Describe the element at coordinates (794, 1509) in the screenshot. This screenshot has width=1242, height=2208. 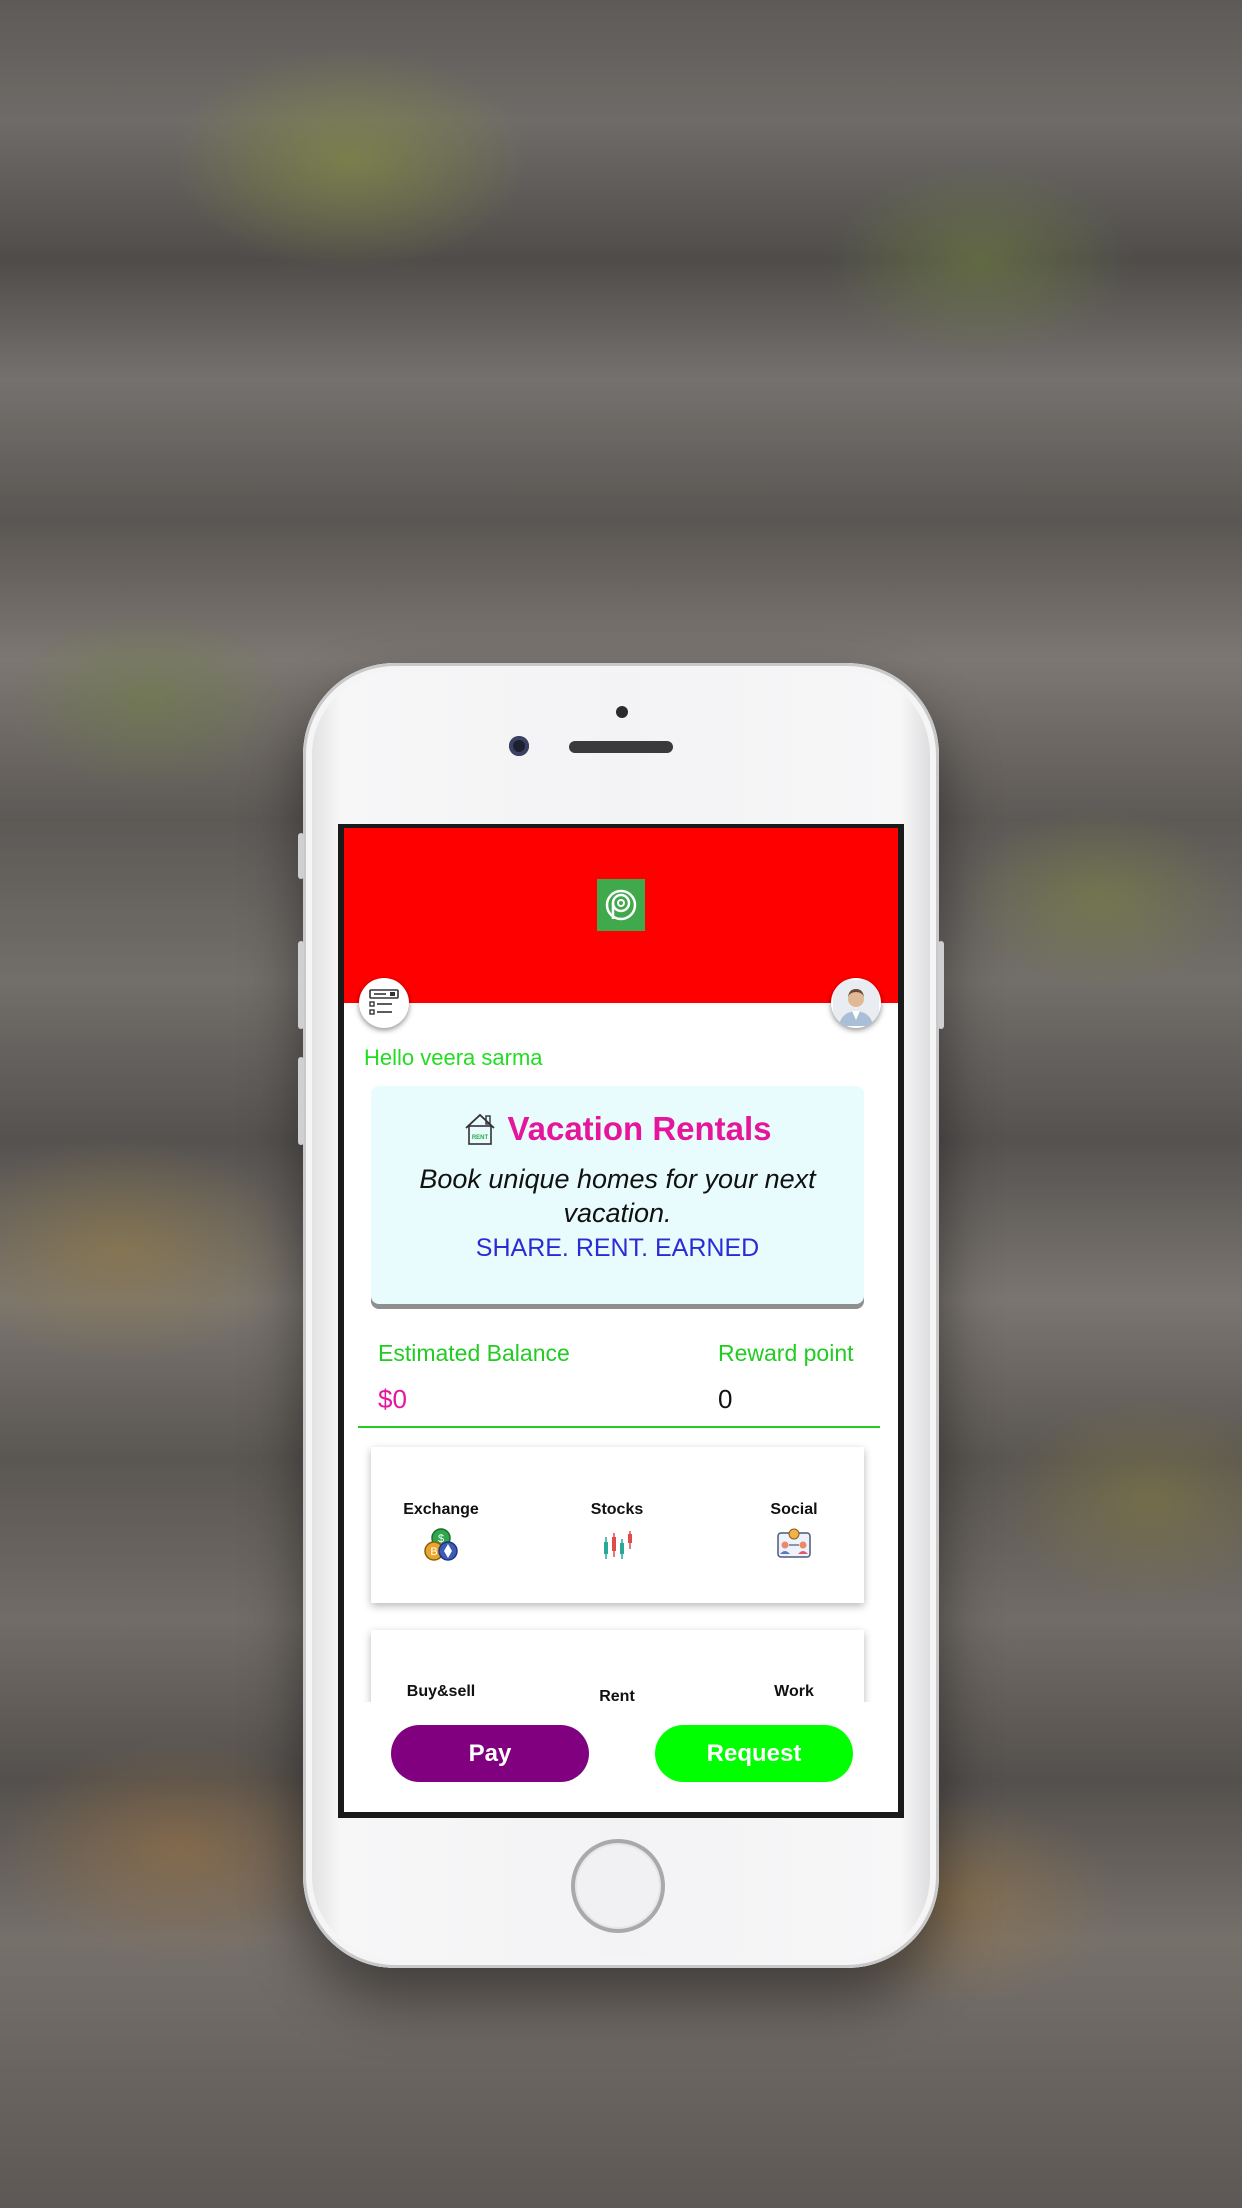
I see `service-social-label: Social` at that location.